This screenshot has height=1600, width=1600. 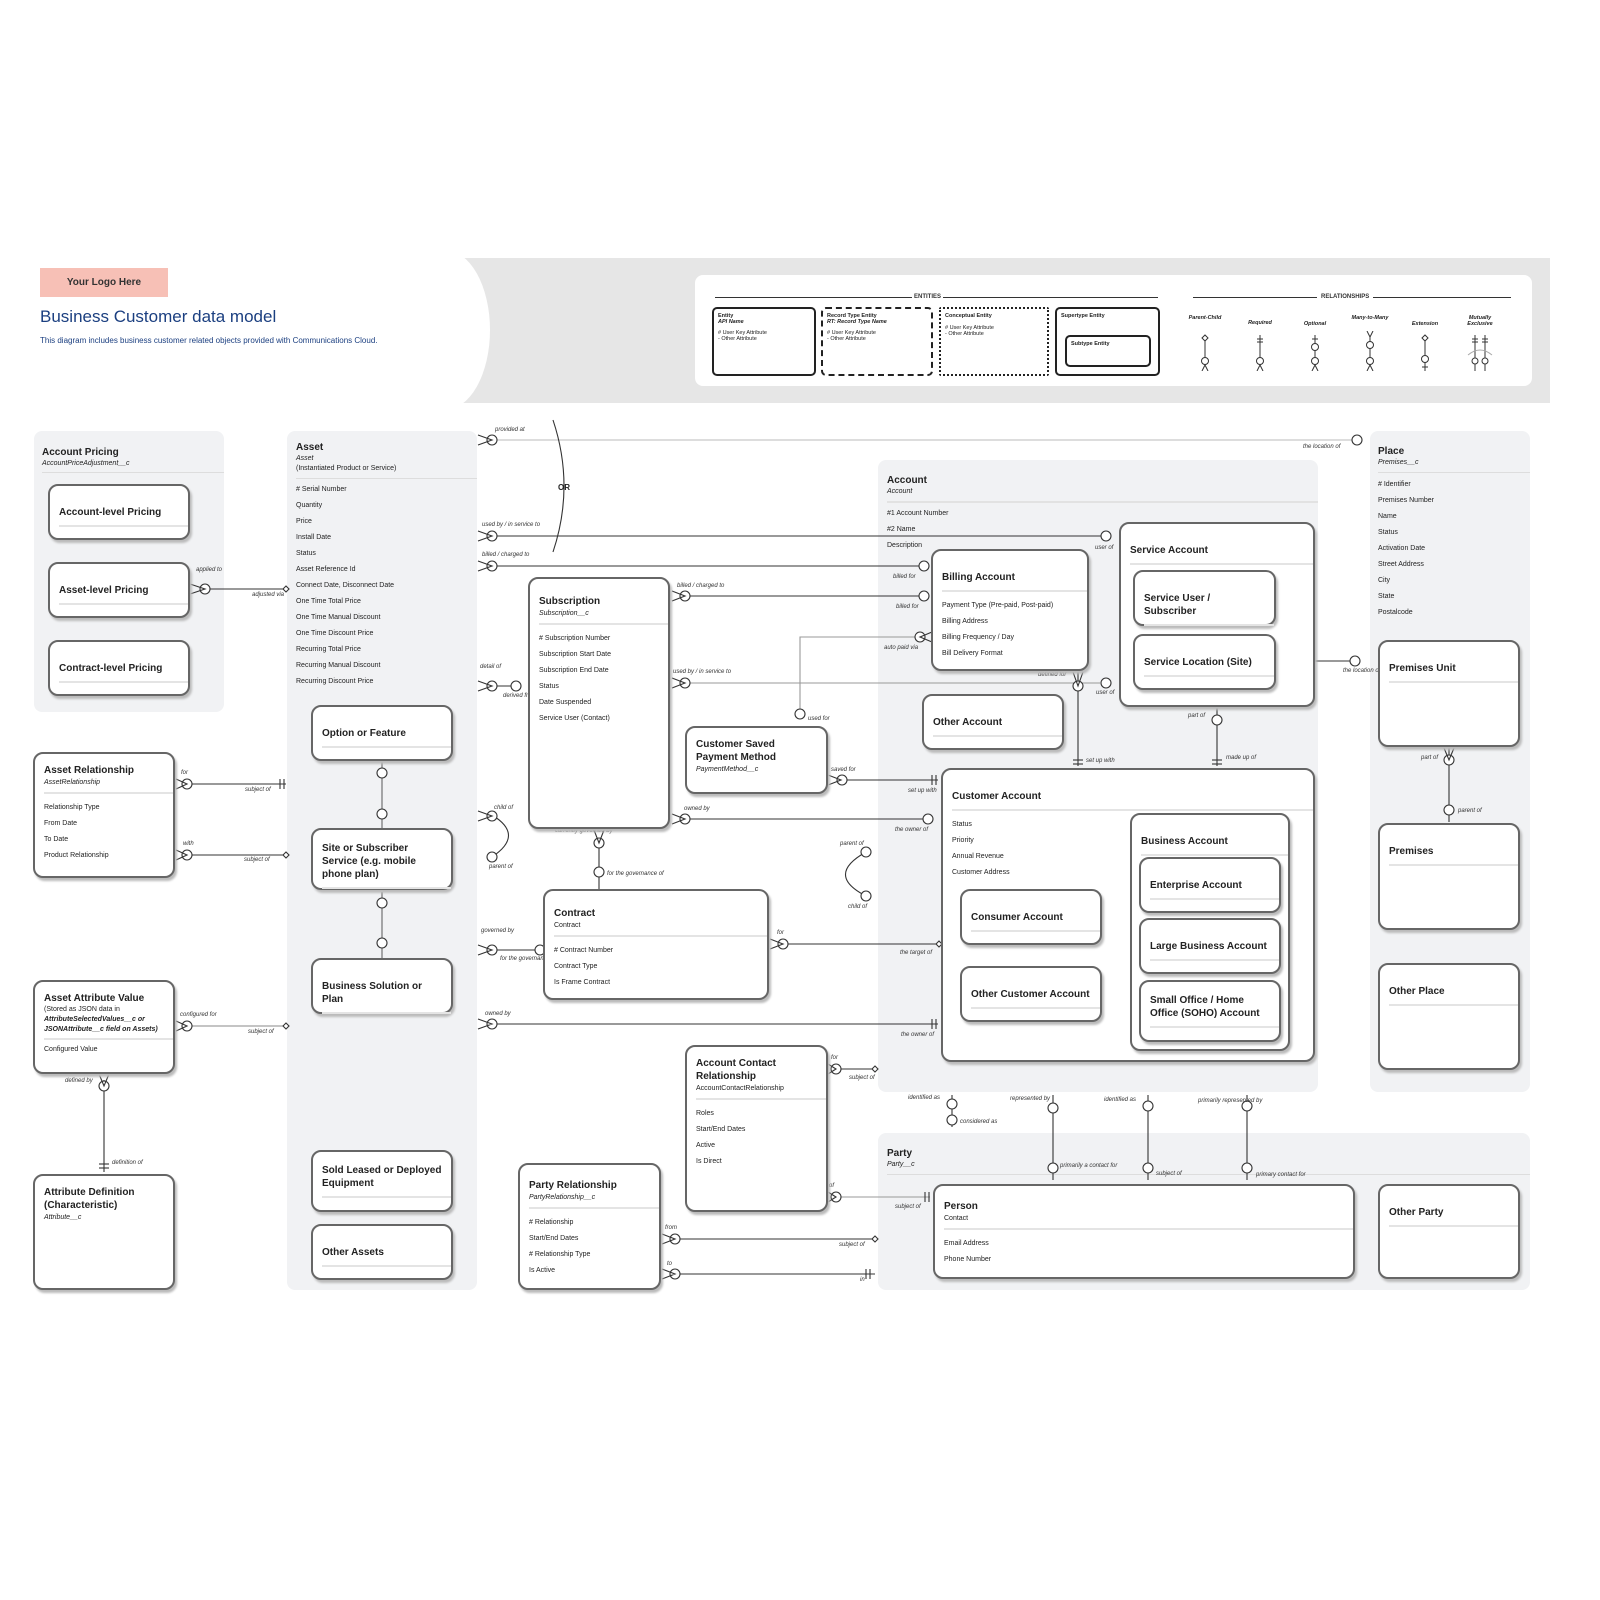 I want to click on entity-api-name: PartyRelationship__c, so click(x=562, y=1197).